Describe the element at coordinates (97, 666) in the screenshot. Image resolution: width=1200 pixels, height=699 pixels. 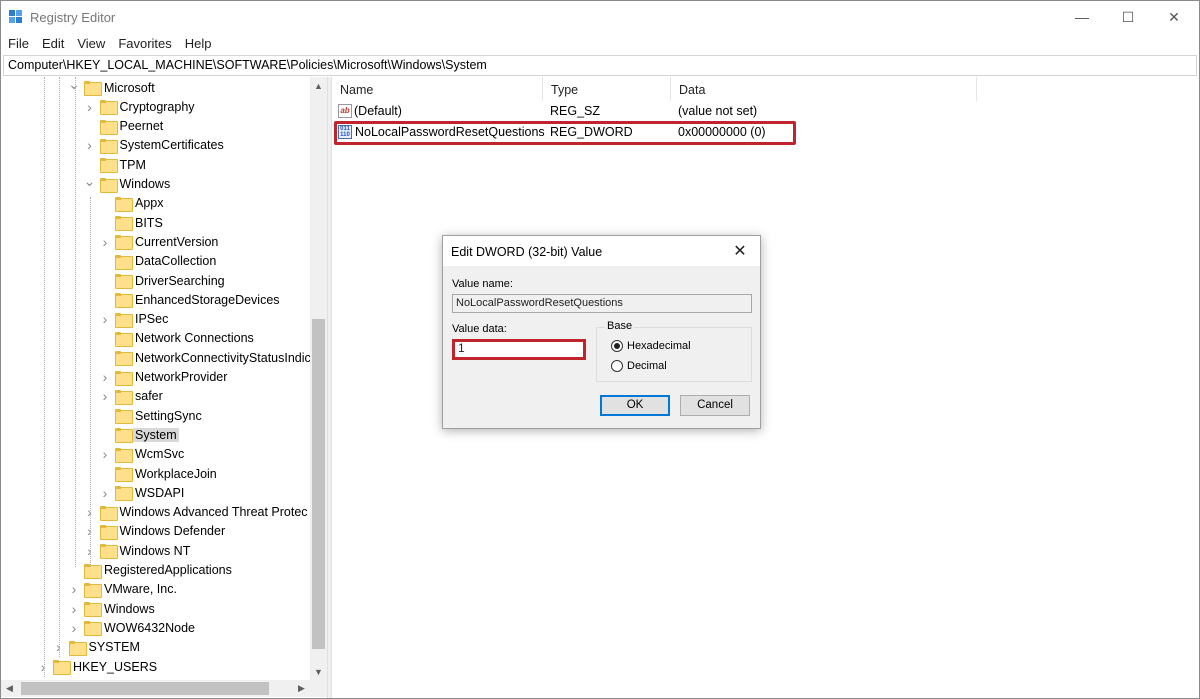
I see `tree-item: › HKEY_USERS` at that location.